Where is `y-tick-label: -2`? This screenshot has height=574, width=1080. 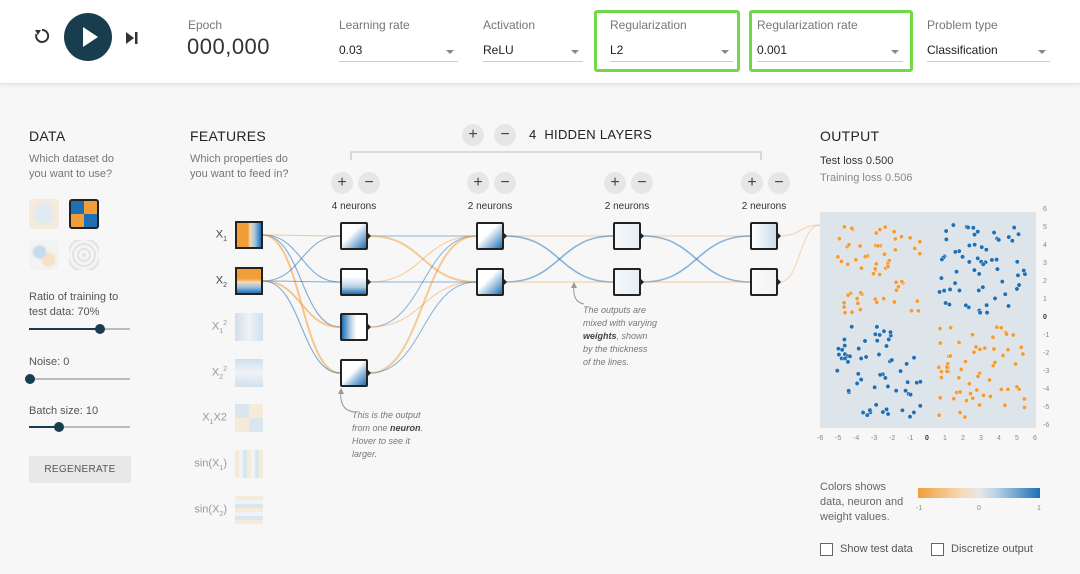
y-tick-label: -2 is located at coordinates (1046, 353).